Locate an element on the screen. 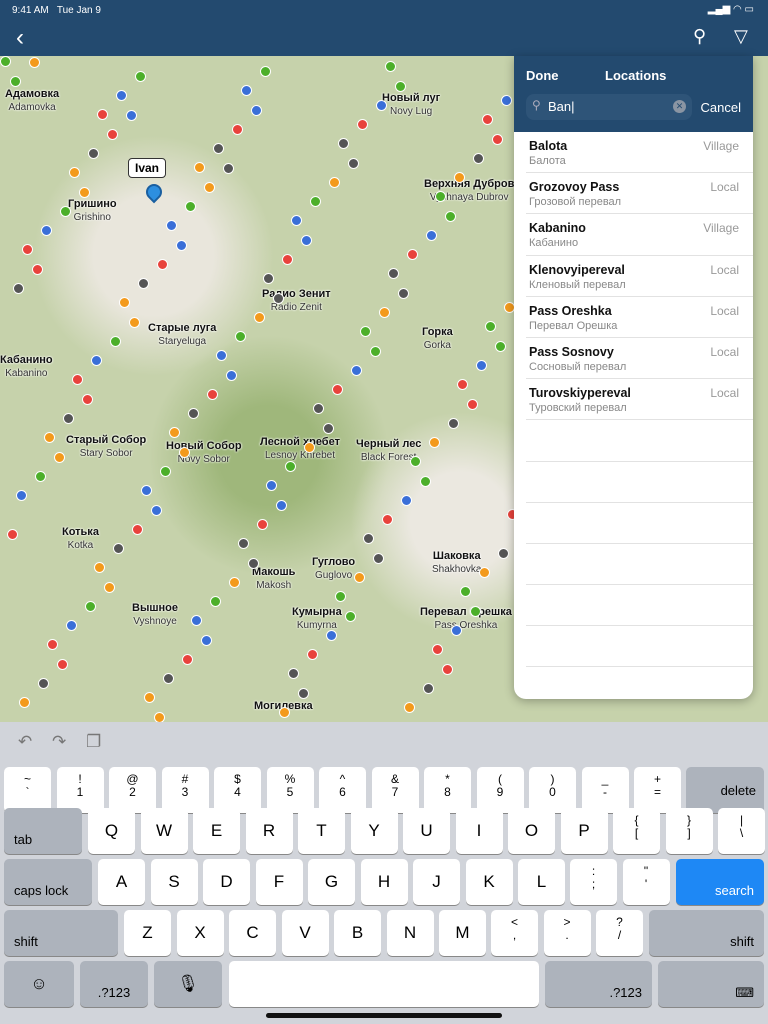 The height and width of the screenshot is (1024, 768). map-place-label: Макошь Makosh is located at coordinates (273, 579).